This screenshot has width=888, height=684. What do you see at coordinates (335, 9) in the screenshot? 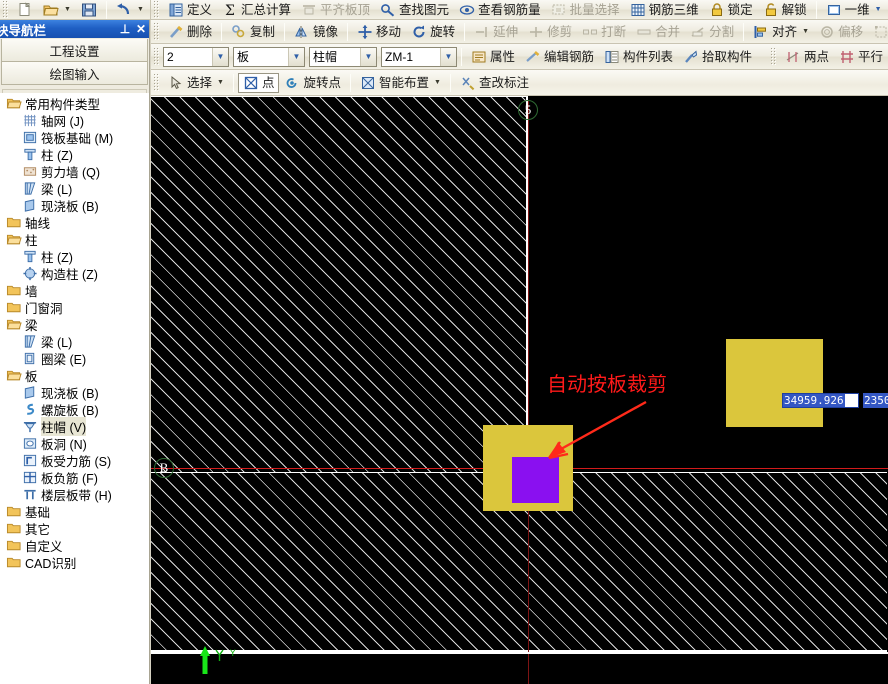
I see `align-slab-top-button: 平齐板顶` at bounding box center [335, 9].